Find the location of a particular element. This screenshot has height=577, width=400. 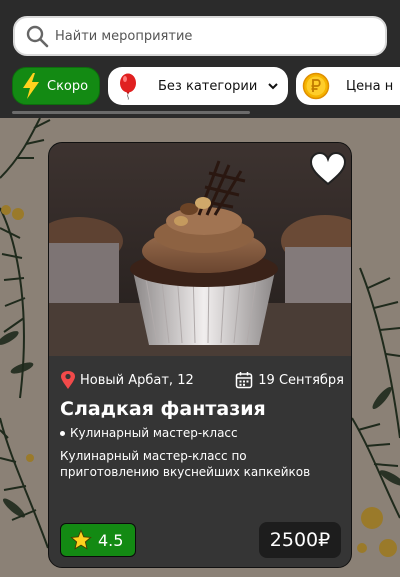

event-title: Сладкая фантазия is located at coordinates (163, 409).